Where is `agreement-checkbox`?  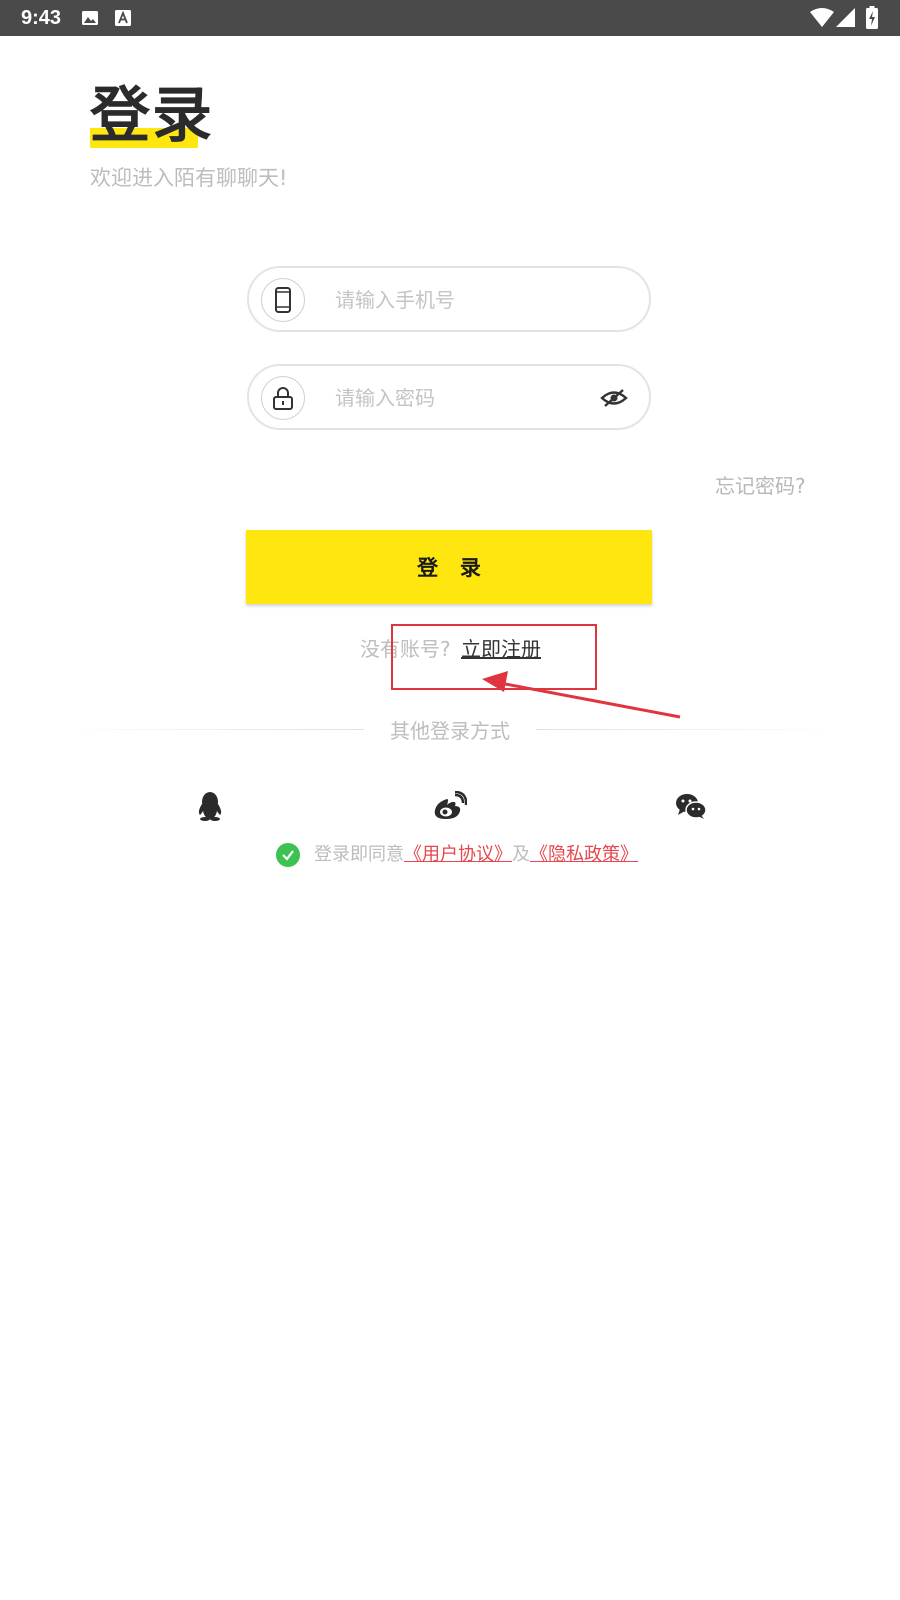
agreement-checkbox is located at coordinates (288, 855).